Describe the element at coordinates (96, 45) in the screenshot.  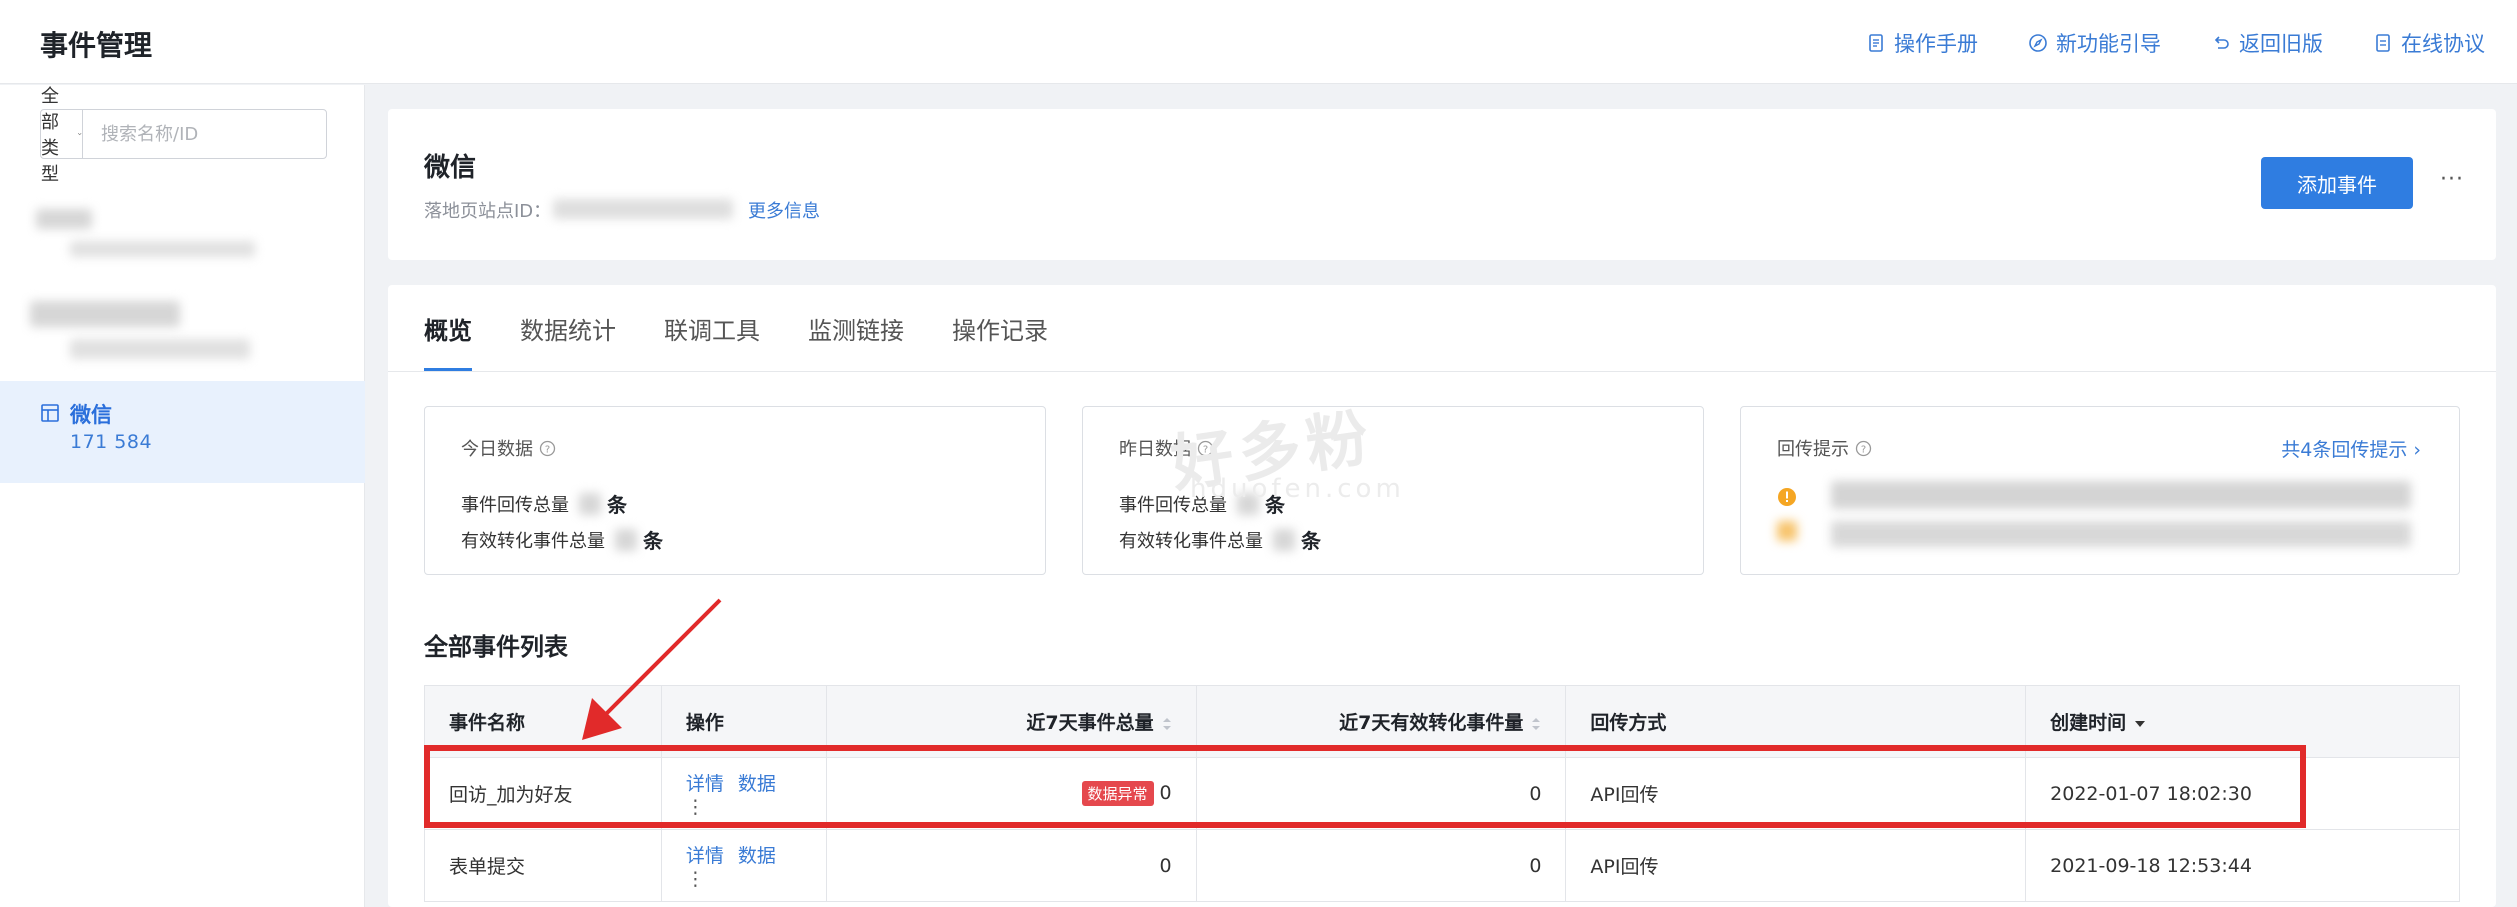
I see `app-title: 事件管理` at that location.